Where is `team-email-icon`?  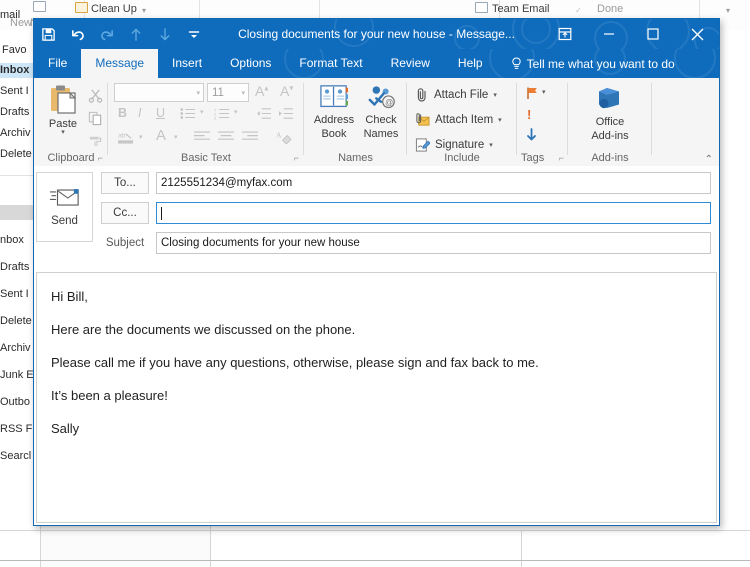
team-email-icon is located at coordinates (481, 7).